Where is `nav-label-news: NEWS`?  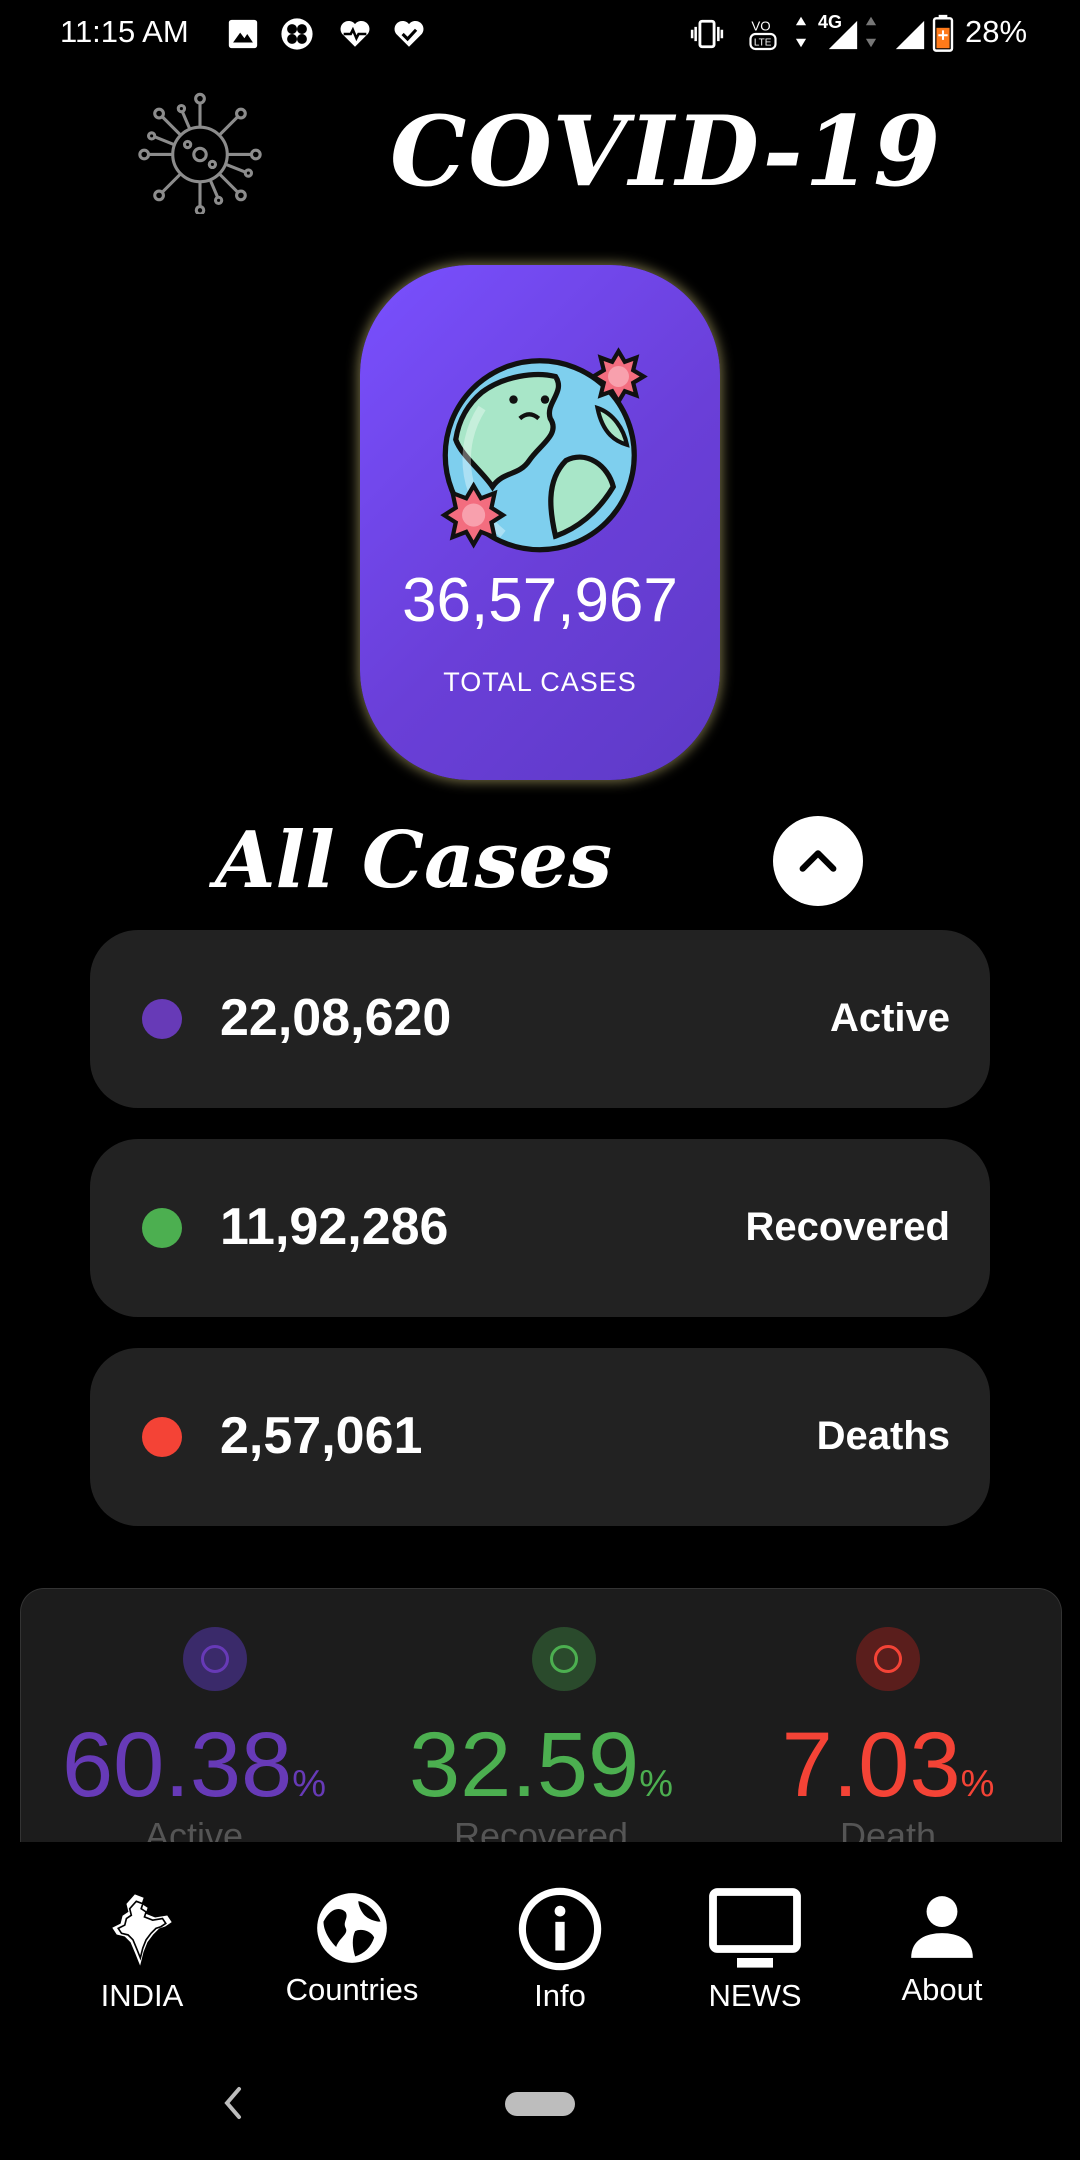 nav-label-news: NEWS is located at coordinates (755, 1995).